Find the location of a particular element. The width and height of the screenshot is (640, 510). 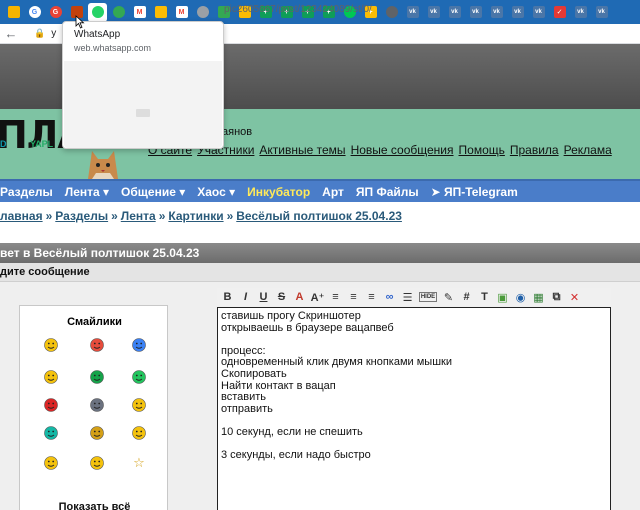

teal-smiley-icon is located at coordinates (51, 433).